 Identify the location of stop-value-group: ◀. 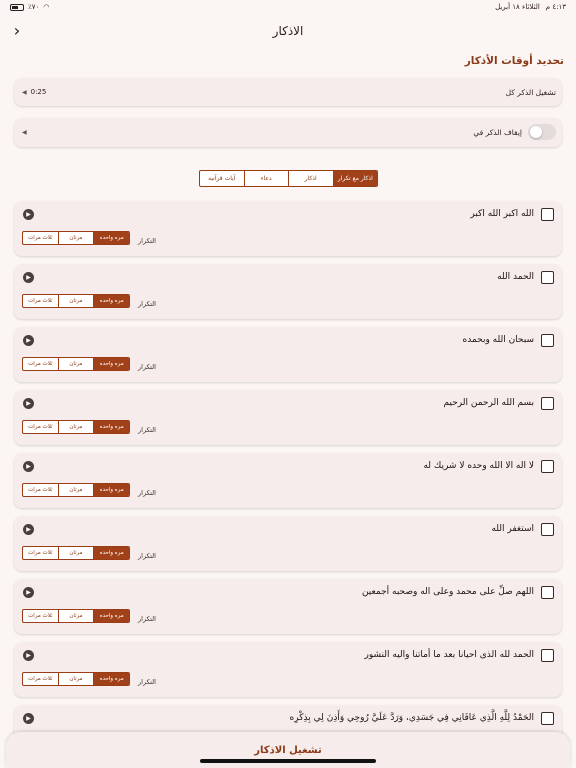
(24, 132).